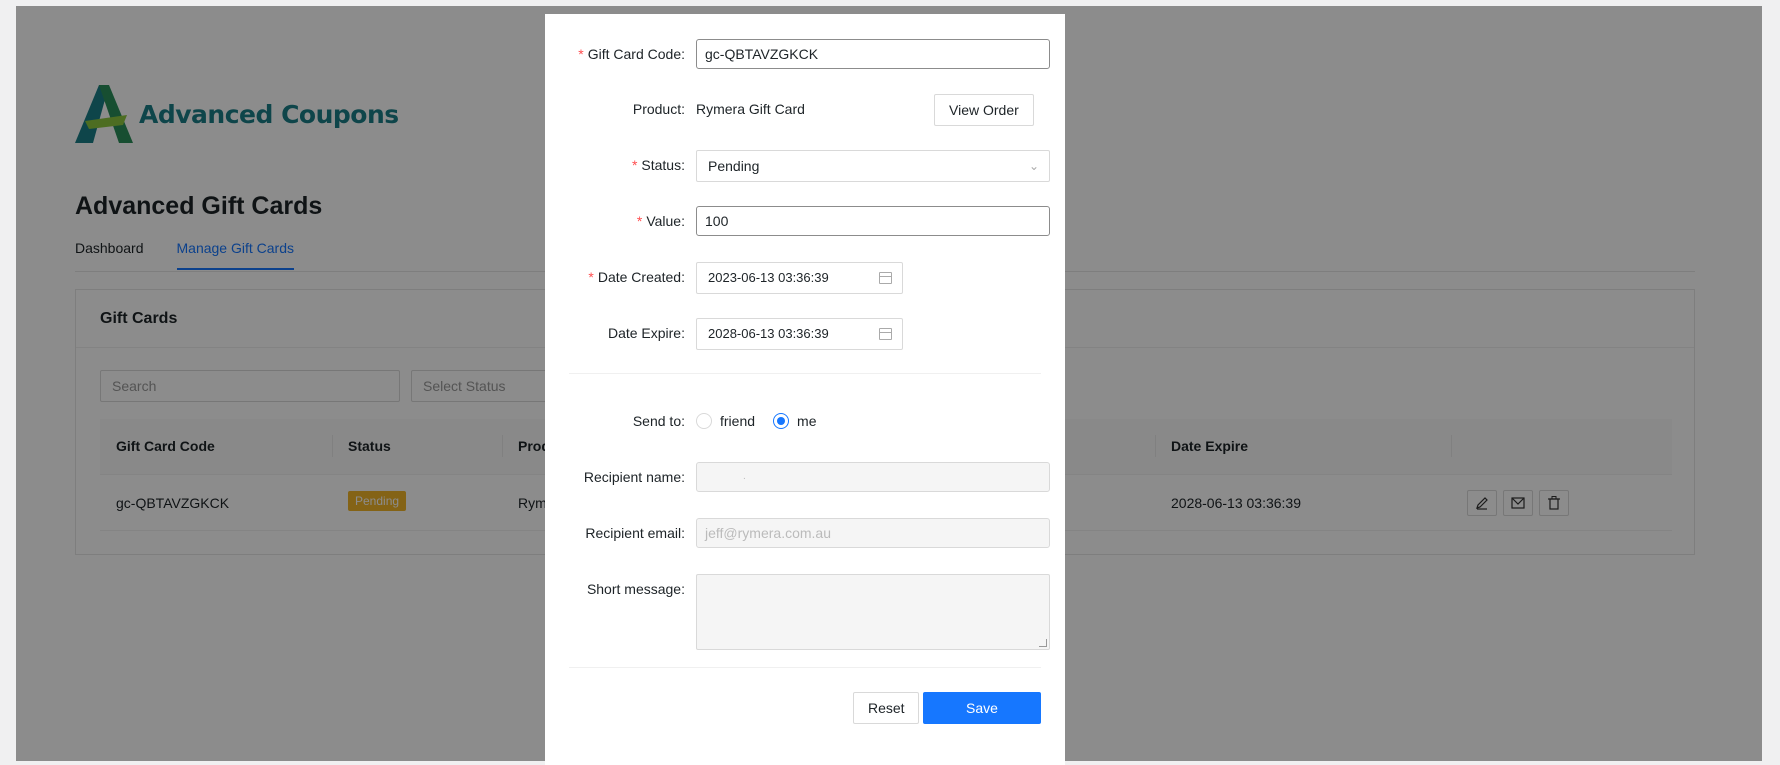  I want to click on recipient-email-input: jeff@rymera.com.au, so click(873, 533).